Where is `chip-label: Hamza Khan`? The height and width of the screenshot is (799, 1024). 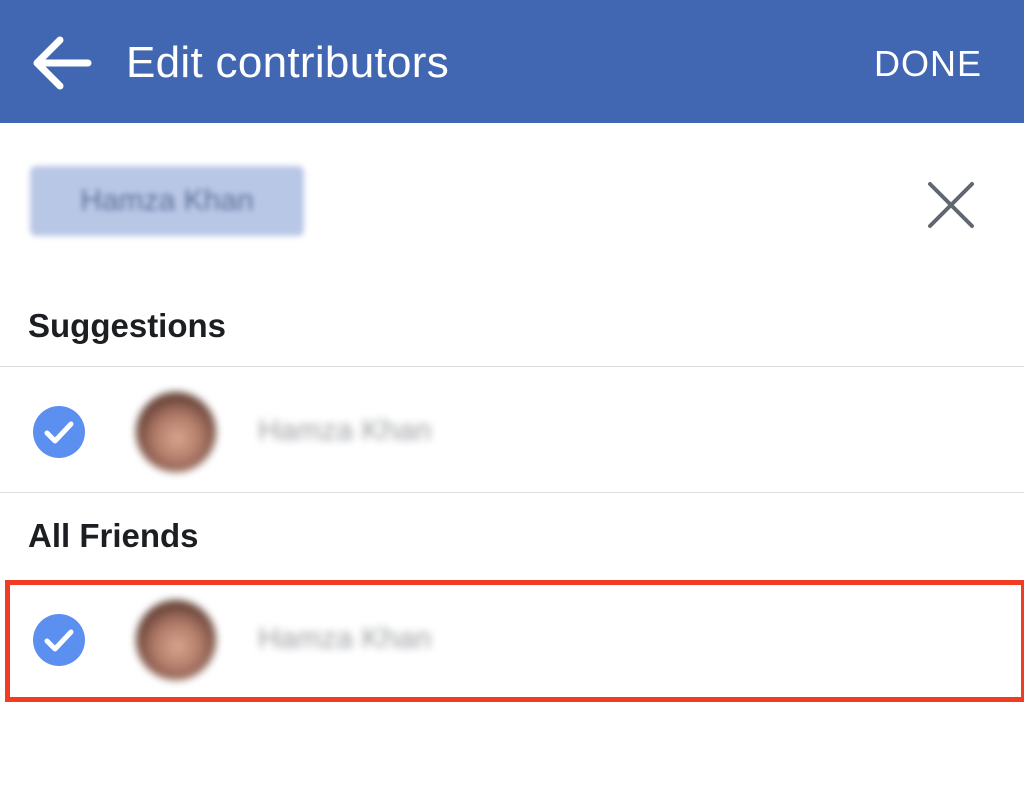
chip-label: Hamza Khan is located at coordinates (167, 200).